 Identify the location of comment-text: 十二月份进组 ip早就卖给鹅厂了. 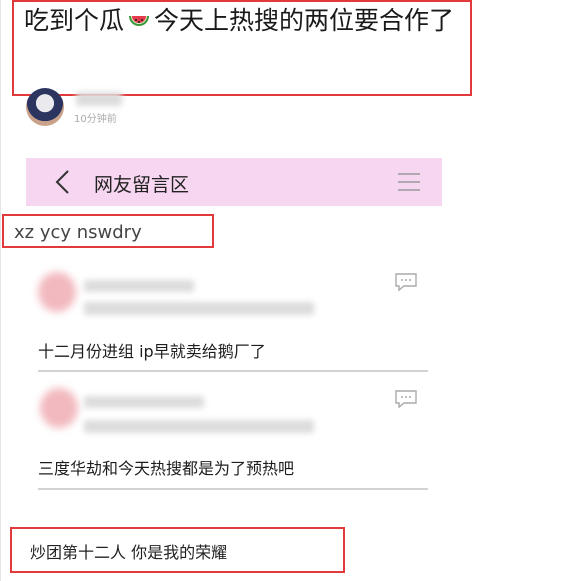
(152, 351).